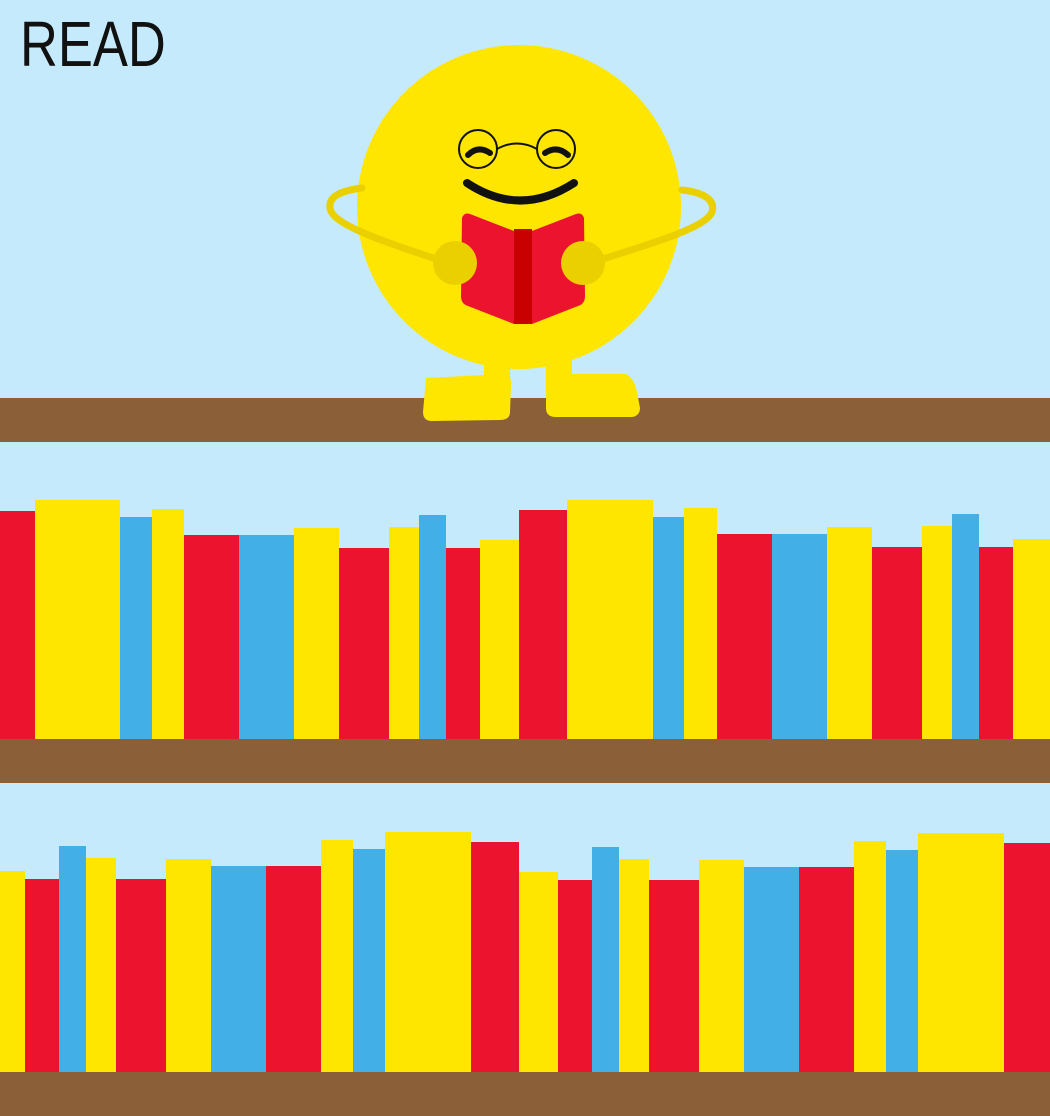 The image size is (1050, 1116). I want to click on middle-shelf, so click(525, 760).